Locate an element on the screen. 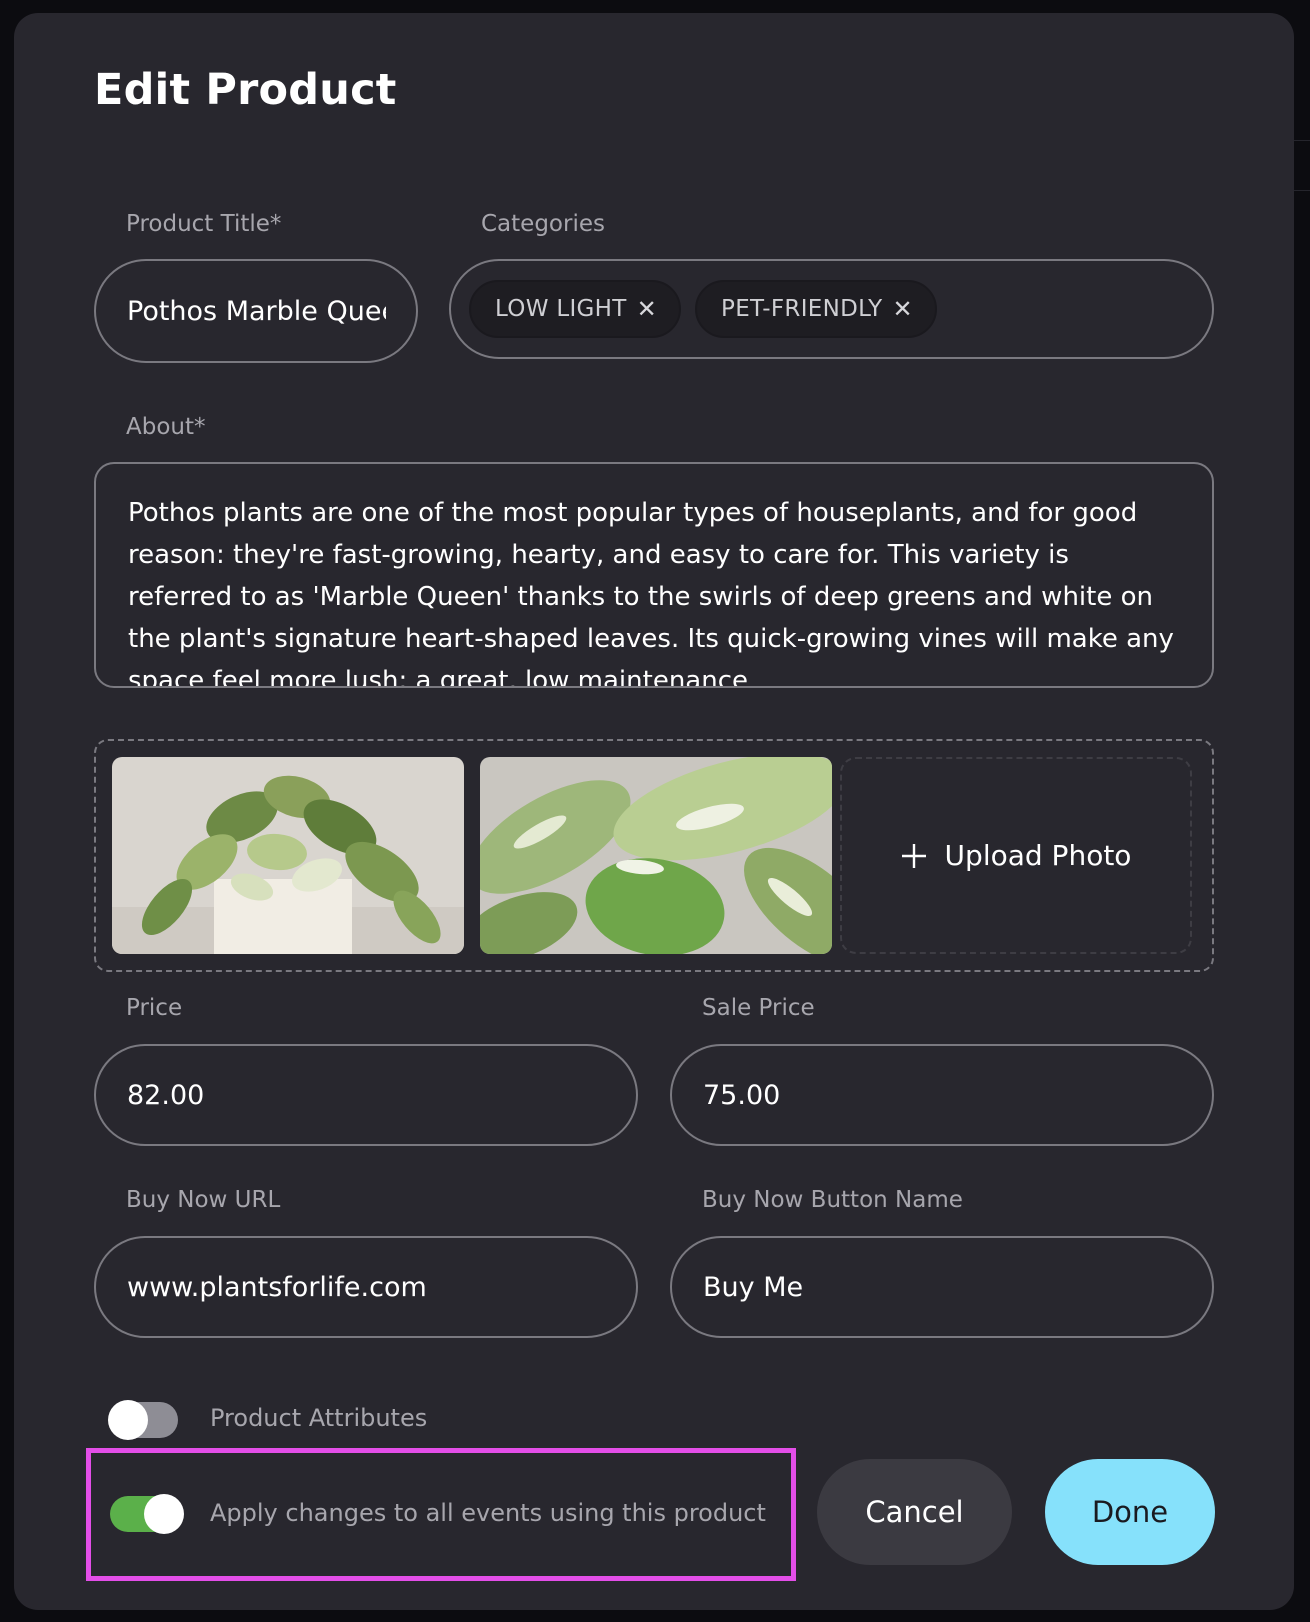 The width and height of the screenshot is (1310, 1622). upload-photo-button: Upload Photo is located at coordinates (1016, 855).